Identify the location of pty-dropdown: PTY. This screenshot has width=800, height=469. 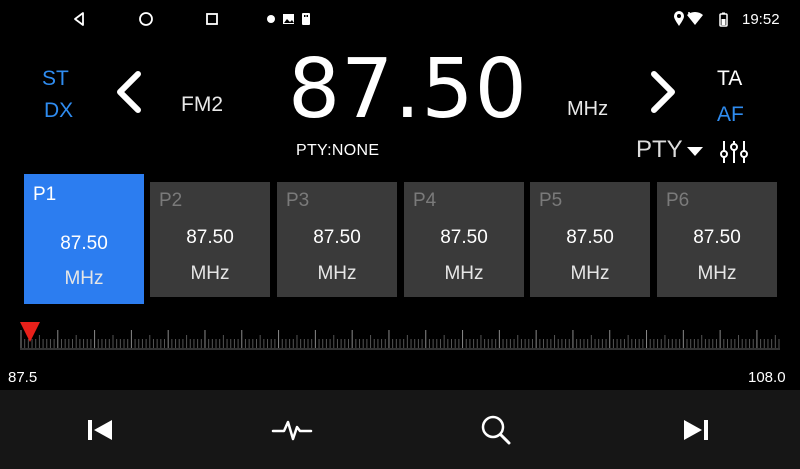
(669, 150).